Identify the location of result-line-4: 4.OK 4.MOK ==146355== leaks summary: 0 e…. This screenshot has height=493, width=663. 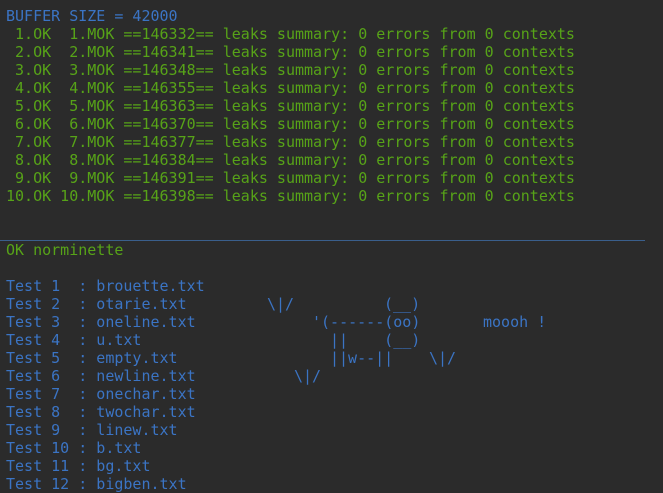
(290, 88).